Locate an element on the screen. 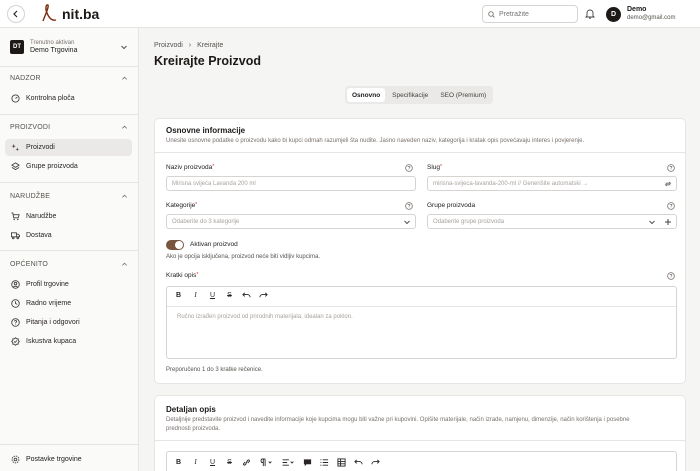 The width and height of the screenshot is (700, 471). editor-toolbar: B I U S is located at coordinates (273, 462).